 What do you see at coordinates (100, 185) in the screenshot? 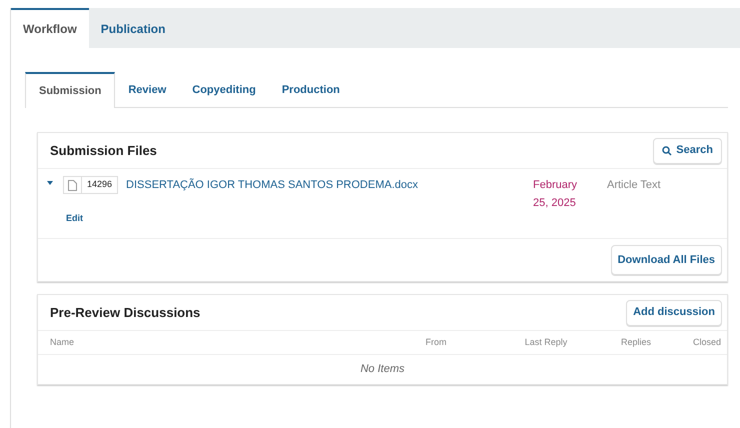
I see `file-id: 14296` at bounding box center [100, 185].